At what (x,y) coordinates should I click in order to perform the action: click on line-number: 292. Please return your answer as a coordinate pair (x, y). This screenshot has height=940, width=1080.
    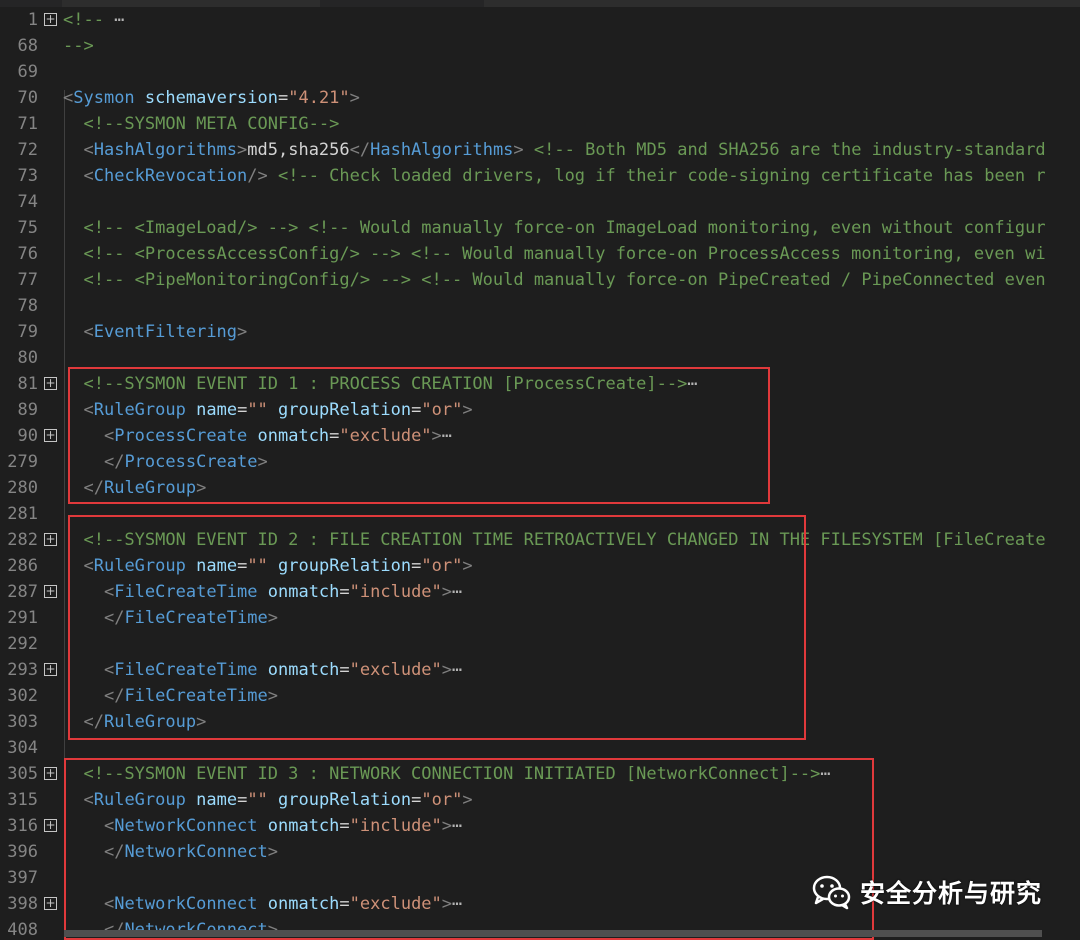
    Looking at the image, I should click on (22, 644).